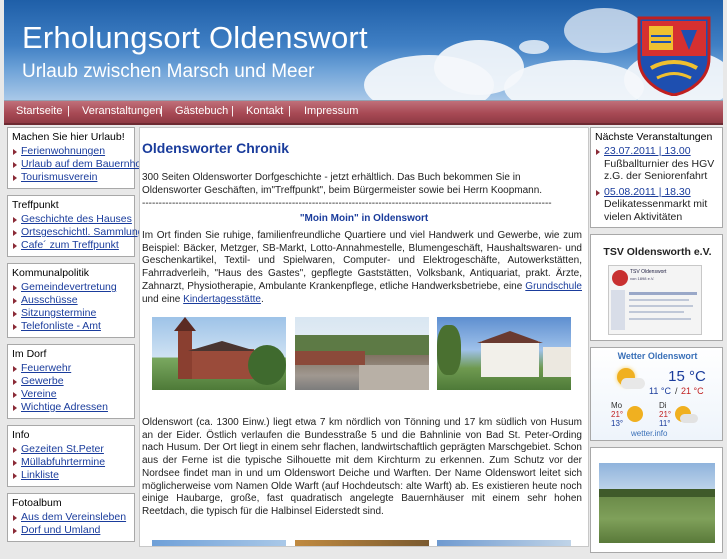 This screenshot has height=559, width=727. What do you see at coordinates (262, 299) in the screenshot?
I see `paragraph-end: .` at bounding box center [262, 299].